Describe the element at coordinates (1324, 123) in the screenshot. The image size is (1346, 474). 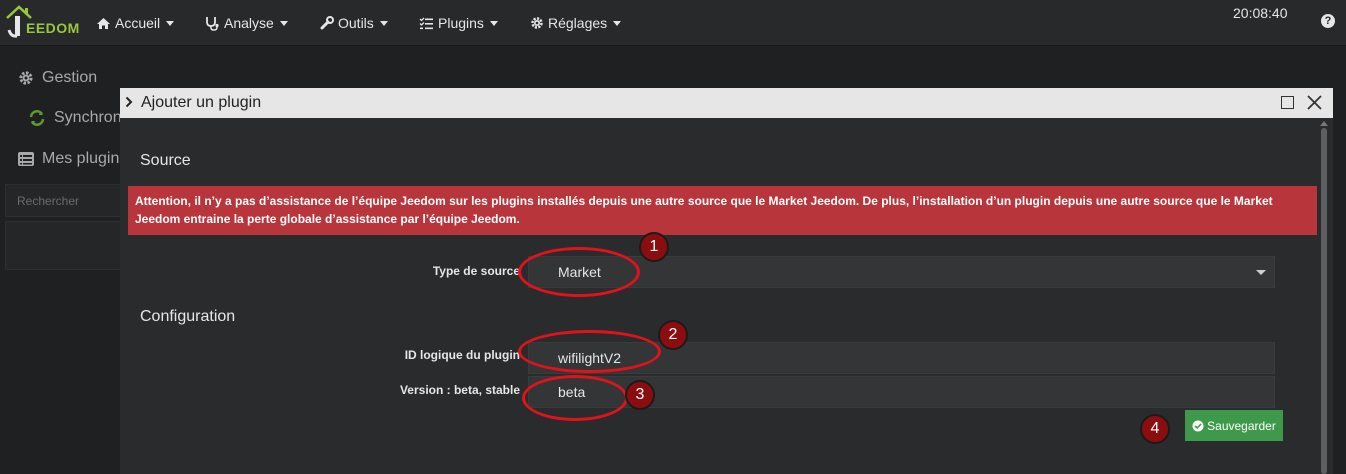
I see `scroll-up-arrow` at that location.